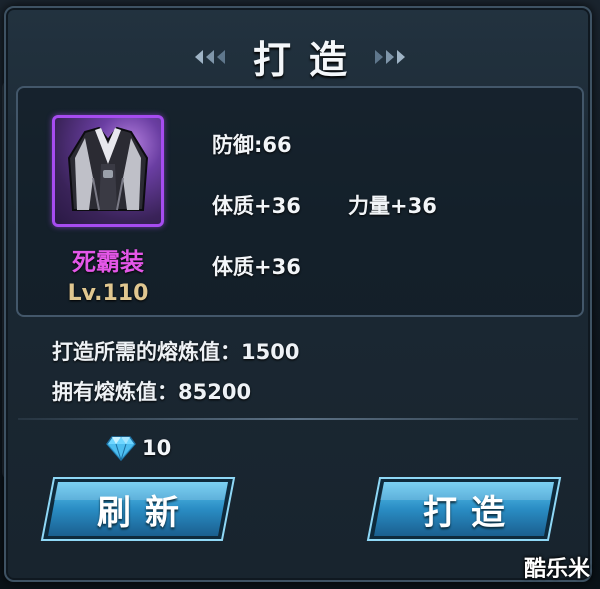 This screenshot has height=589, width=600. What do you see at coordinates (252, 145) in the screenshot?
I see `stat-defense: 防御:66` at bounding box center [252, 145].